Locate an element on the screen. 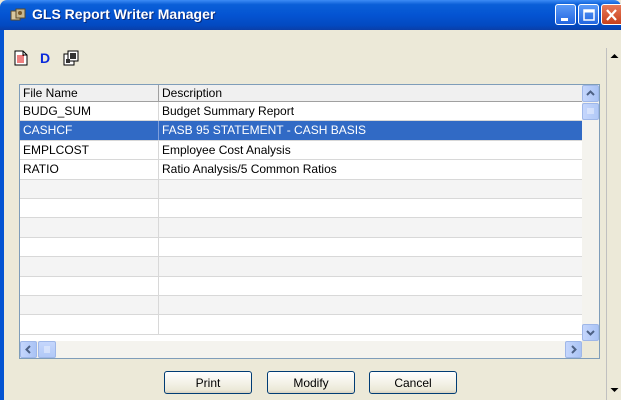 The image size is (621, 400). cell-file-name: EMPLCOST is located at coordinates (89, 150).